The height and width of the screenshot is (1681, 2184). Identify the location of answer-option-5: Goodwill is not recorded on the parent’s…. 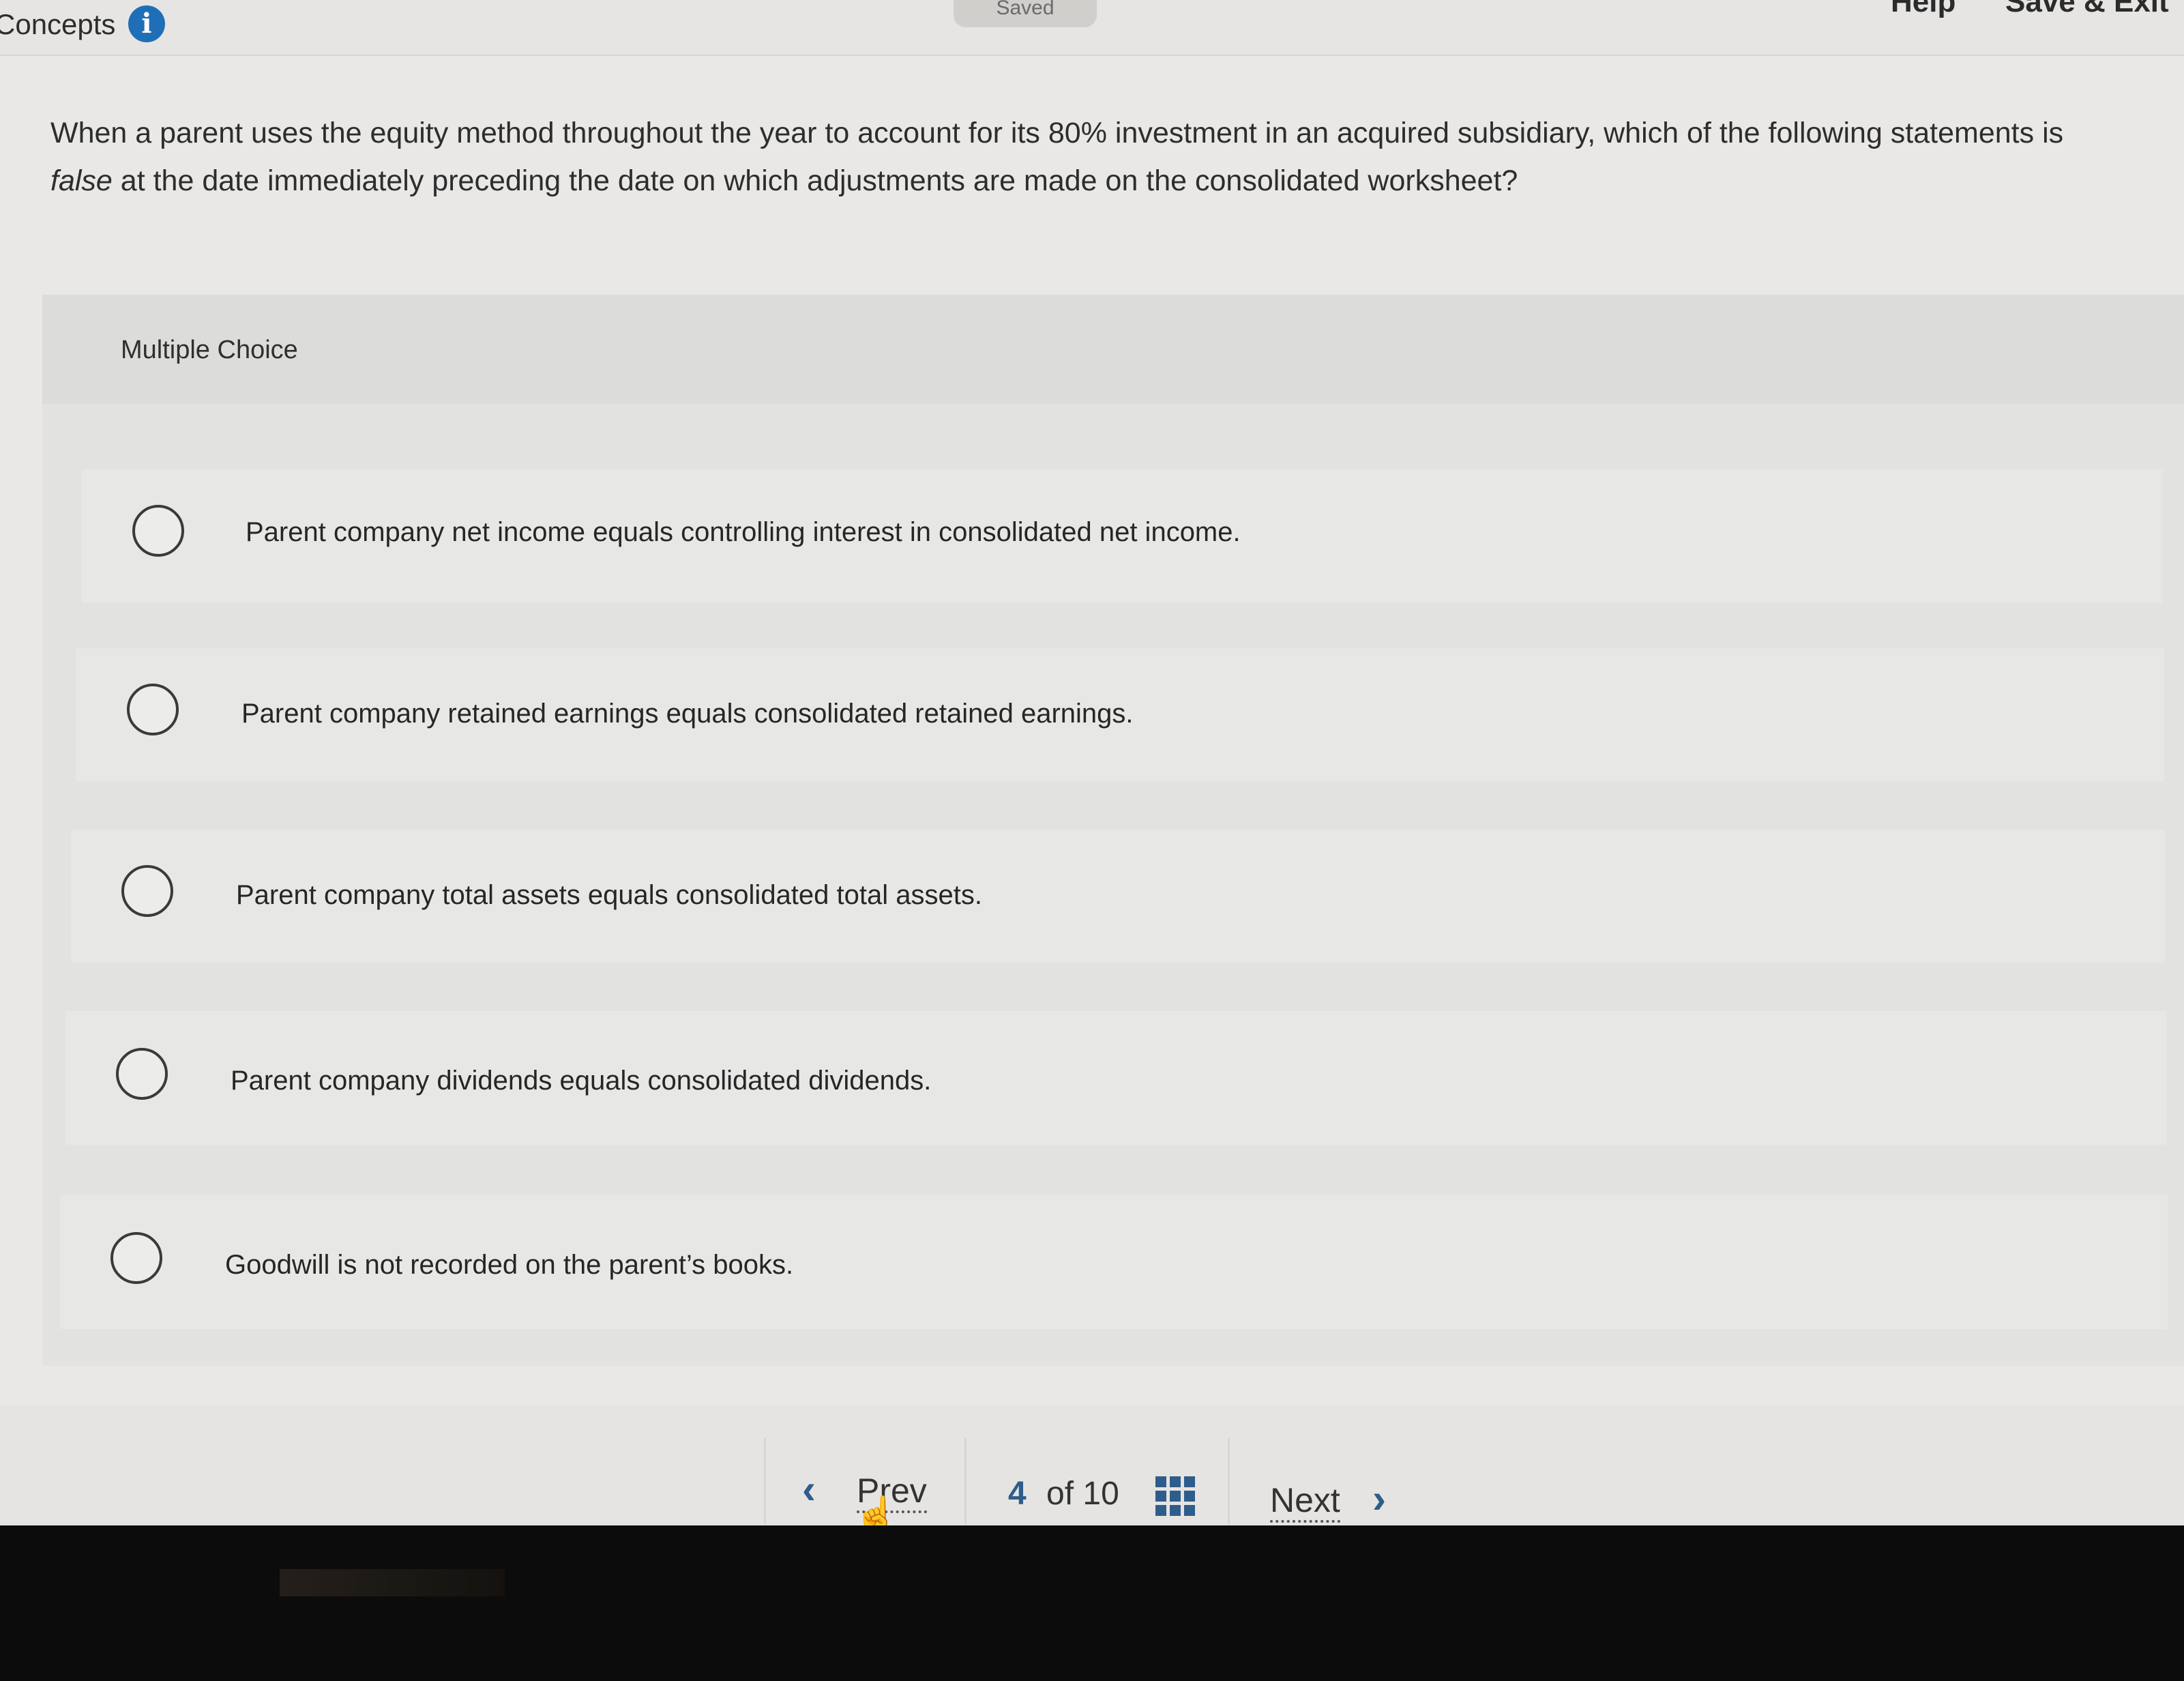
(1114, 1262).